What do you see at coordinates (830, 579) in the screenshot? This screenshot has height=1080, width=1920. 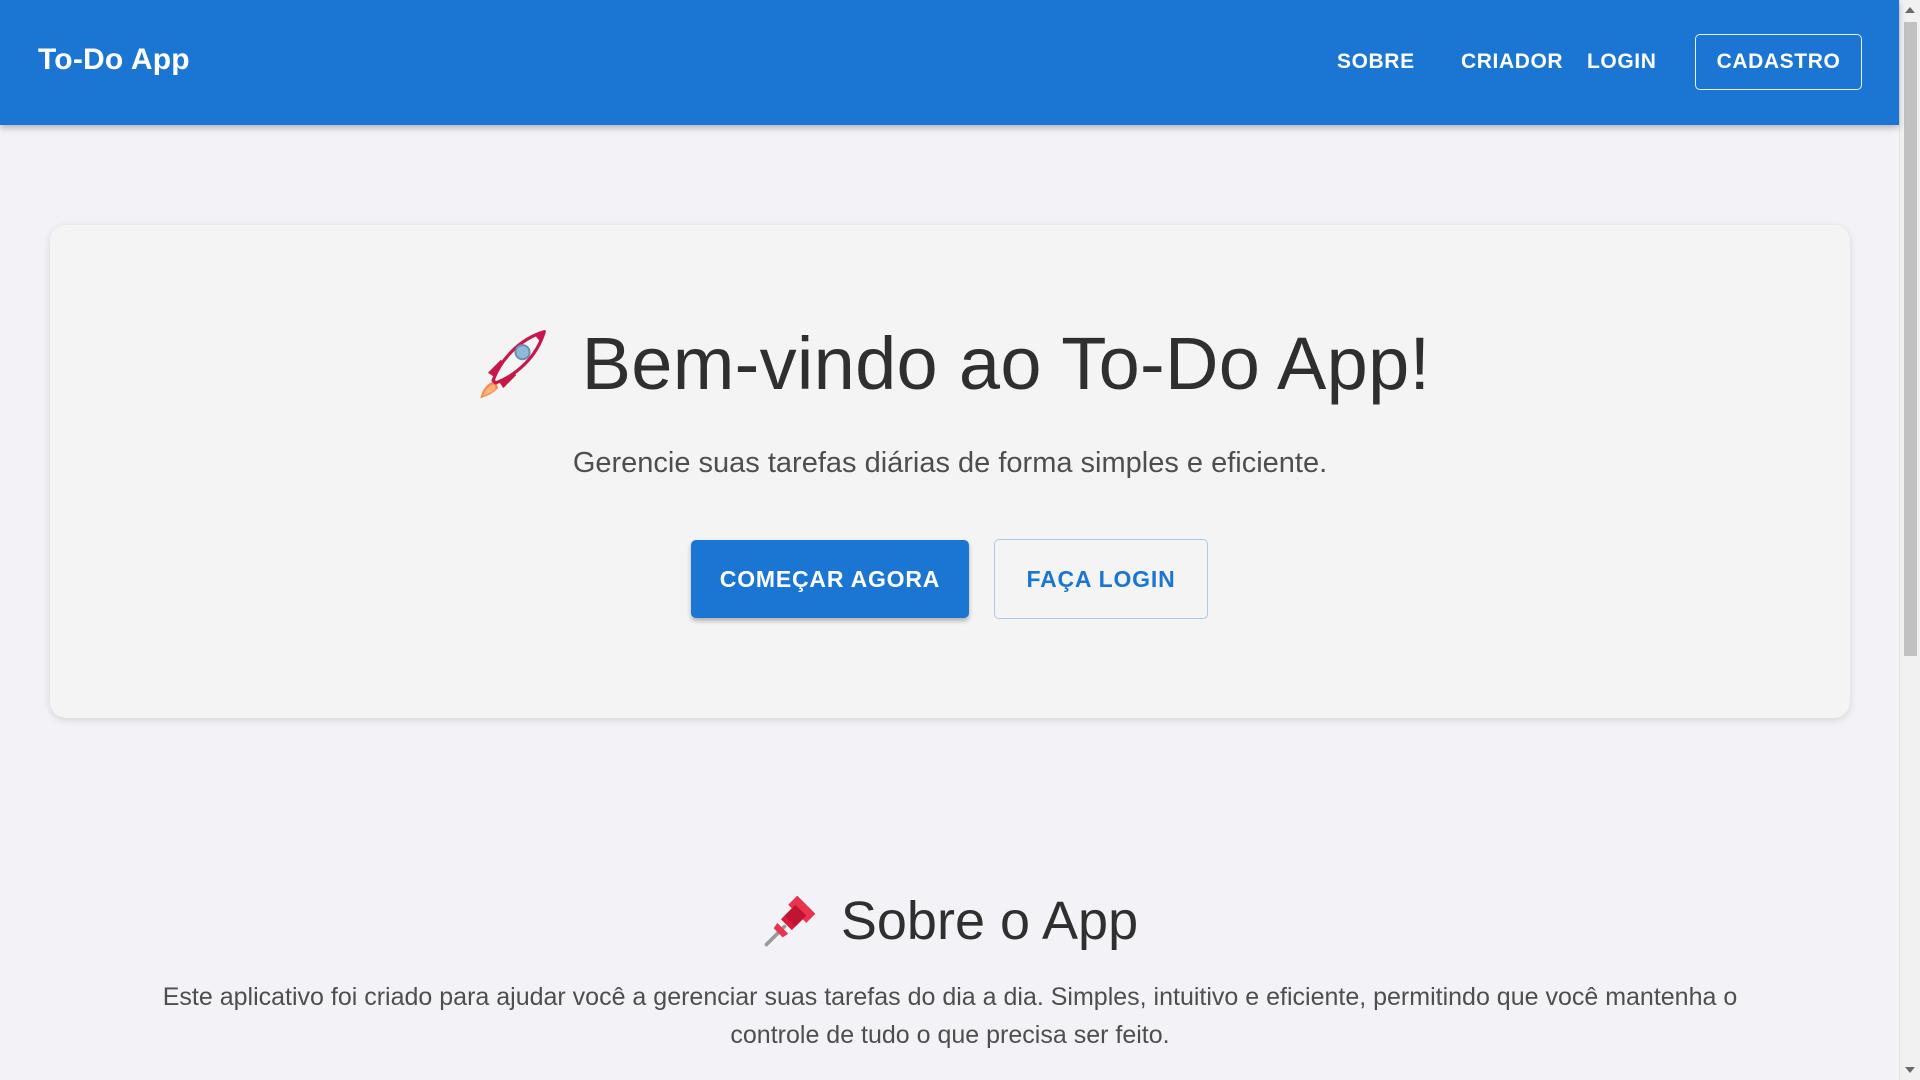 I see `comecar-agora-button: COMEÇAR AGORA` at bounding box center [830, 579].